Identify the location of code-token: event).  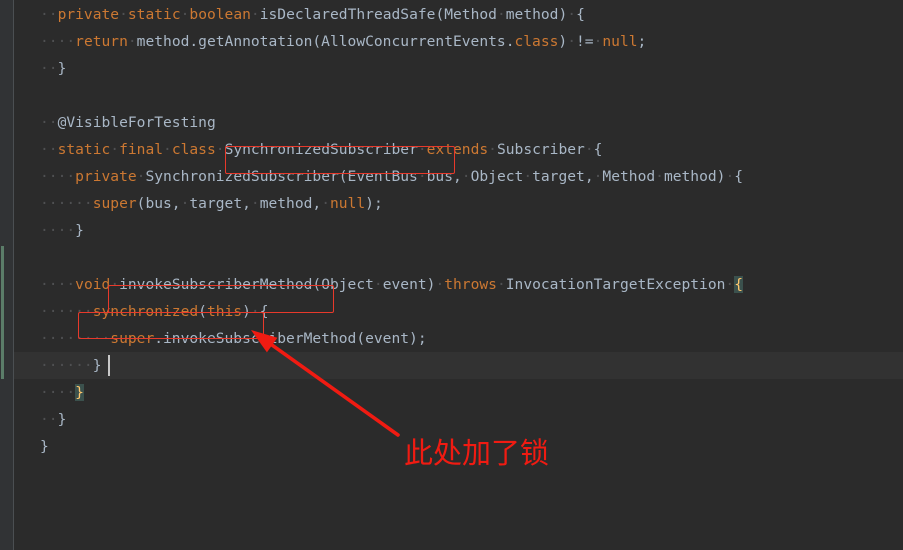
(409, 284).